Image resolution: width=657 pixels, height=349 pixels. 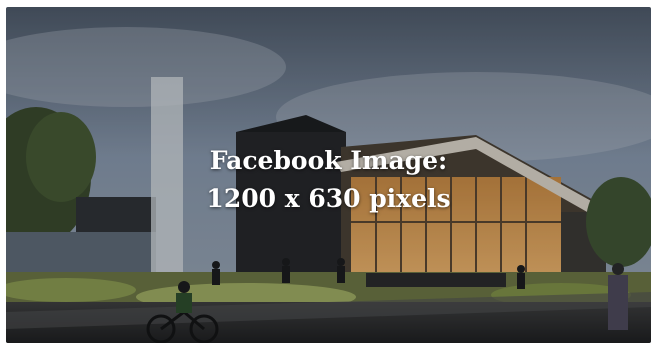 I want to click on caption-dimensions: 1200 x 630 pixels, so click(x=328, y=198).